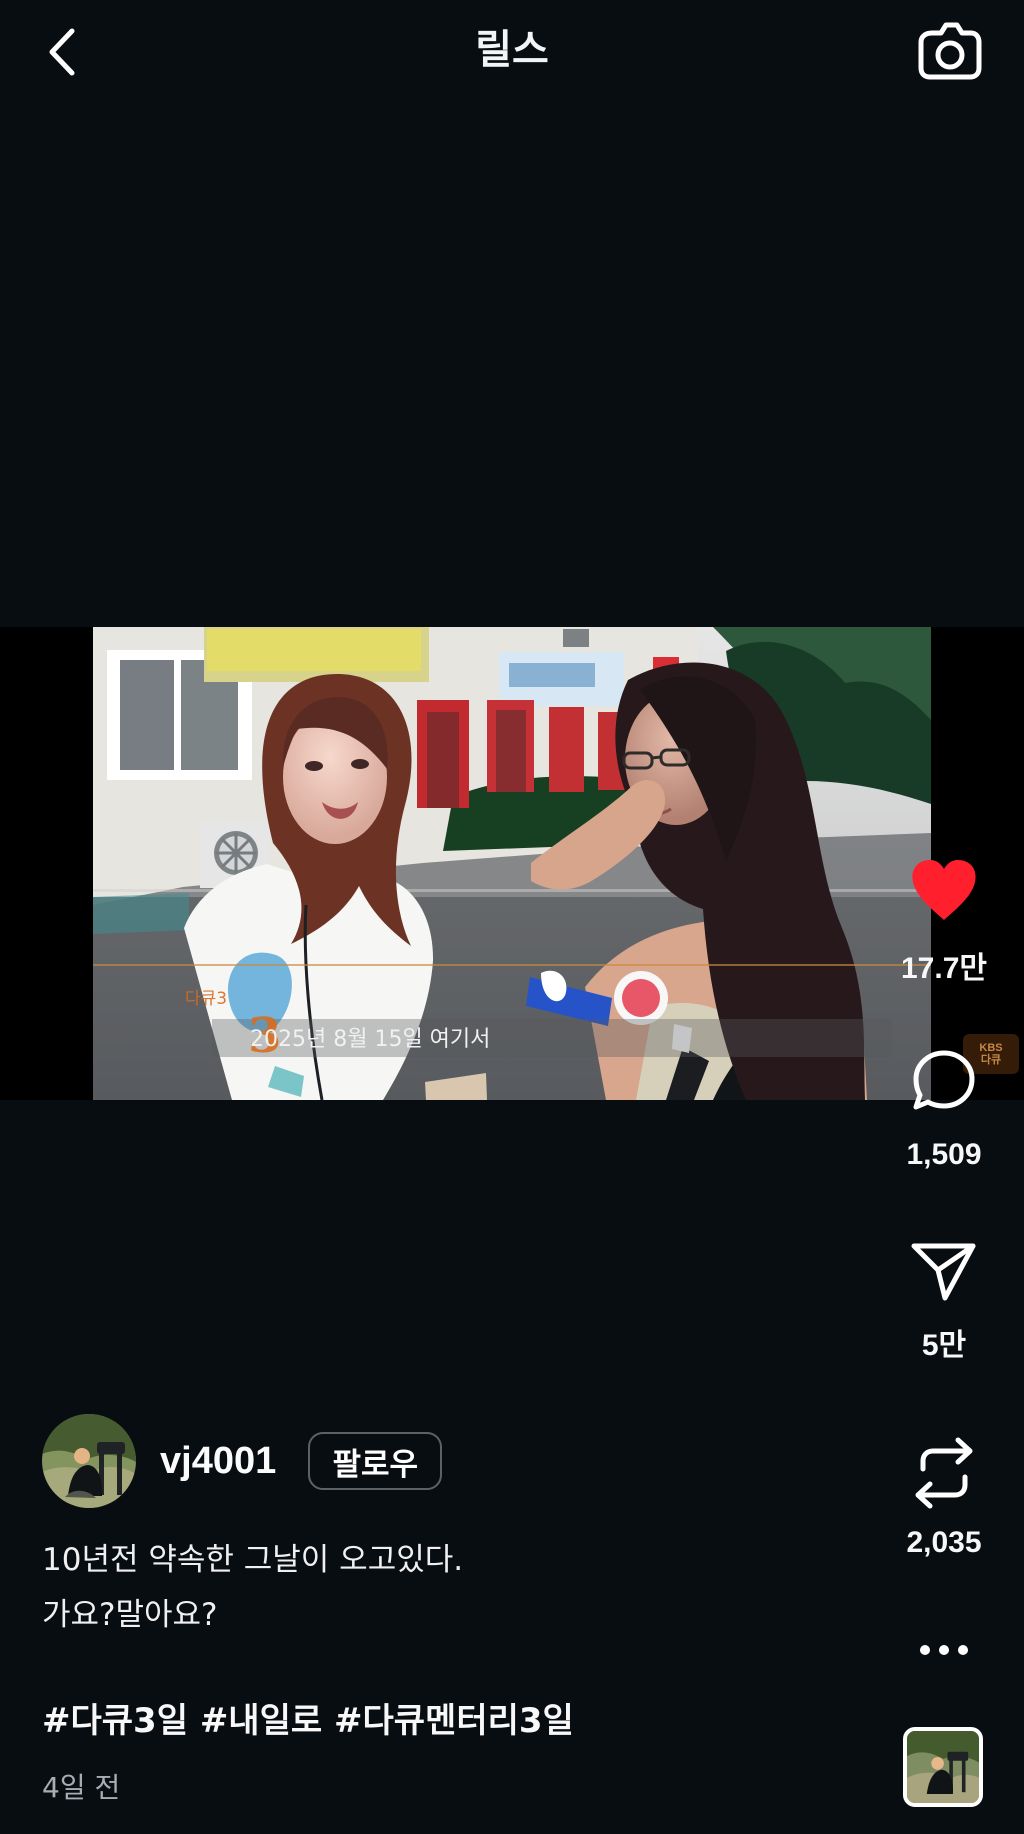 This screenshot has height=1834, width=1024. I want to click on post-hashtags: #다큐3일 #내일로 #다큐멘터리3일, so click(452, 1721).